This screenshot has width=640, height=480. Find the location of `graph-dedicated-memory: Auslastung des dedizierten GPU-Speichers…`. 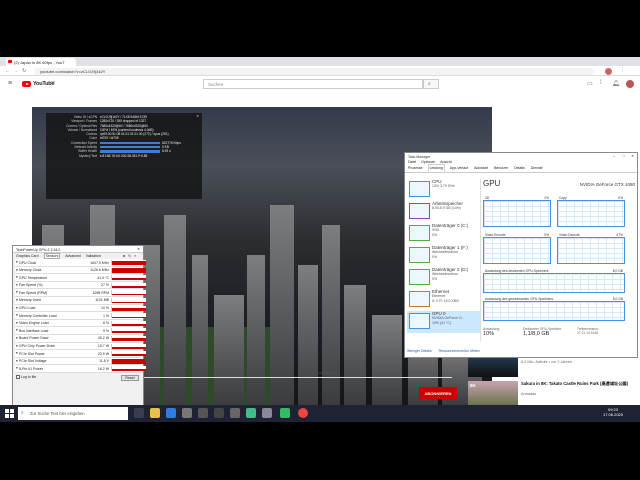

graph-dedicated-memory: Auslastung des dedizierten GPU-Speichers… is located at coordinates (554, 281).